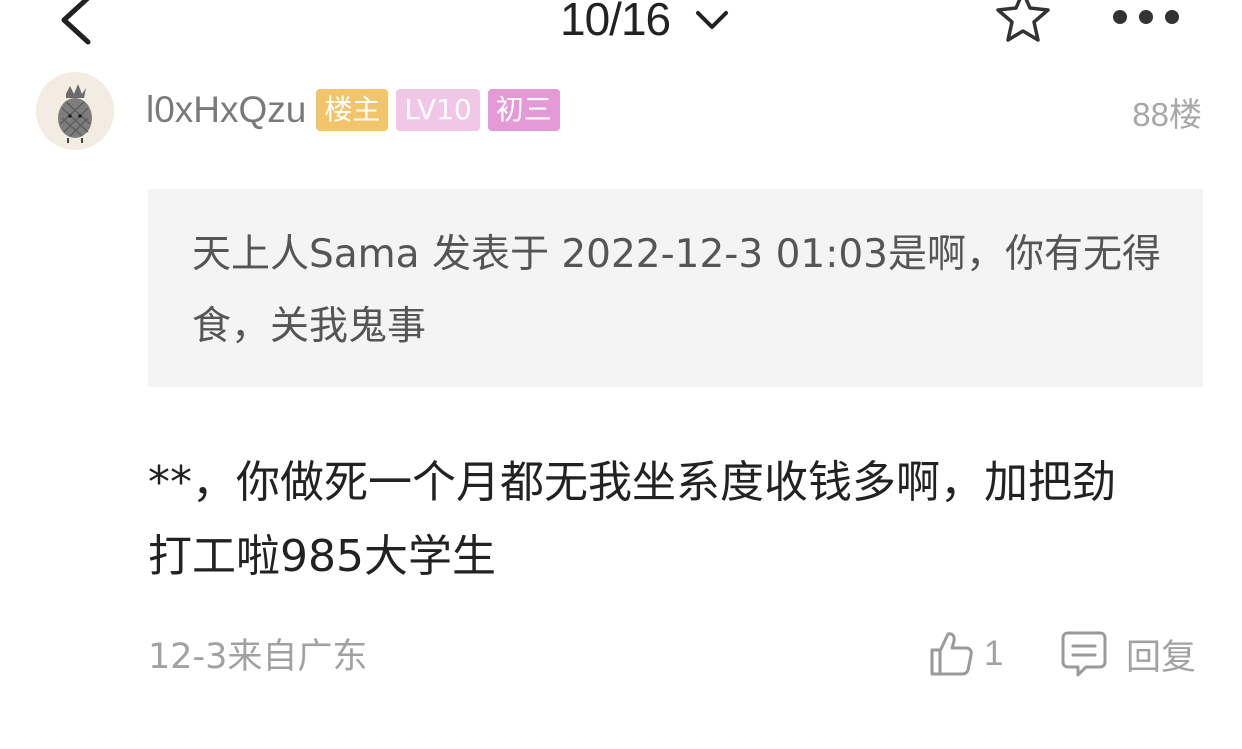 Image resolution: width=1242 pixels, height=749 pixels. I want to click on chevron-down-icon, so click(712, 20).